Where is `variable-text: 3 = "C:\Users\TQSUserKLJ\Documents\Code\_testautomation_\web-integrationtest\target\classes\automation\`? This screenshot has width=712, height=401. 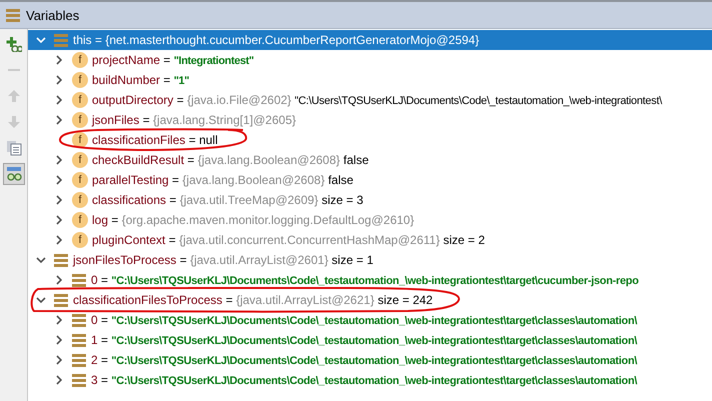 variable-text: 3 = "C:\Users\TQSUserKLJ\Documents\Code\_testautomation_\web-integrationtest\target\classes\automation\ is located at coordinates (364, 380).